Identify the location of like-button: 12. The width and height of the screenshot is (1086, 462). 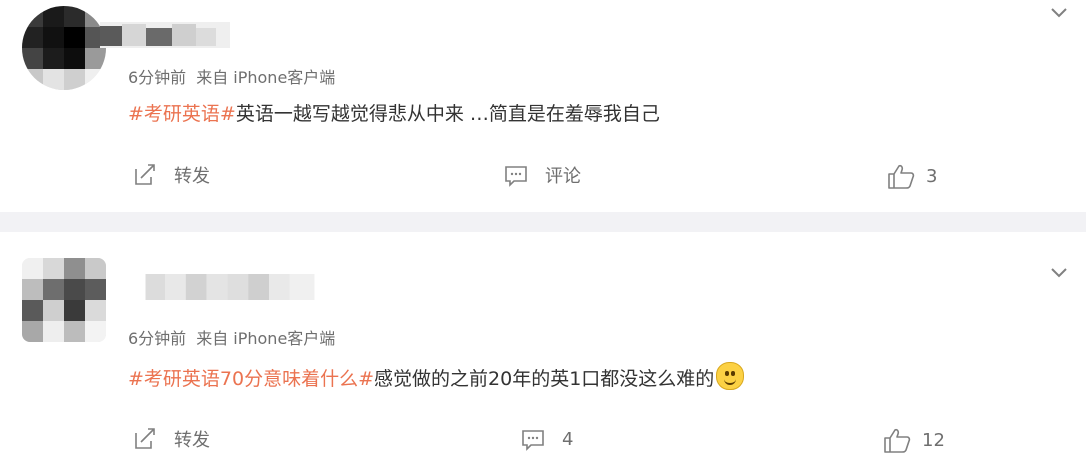
(913, 440).